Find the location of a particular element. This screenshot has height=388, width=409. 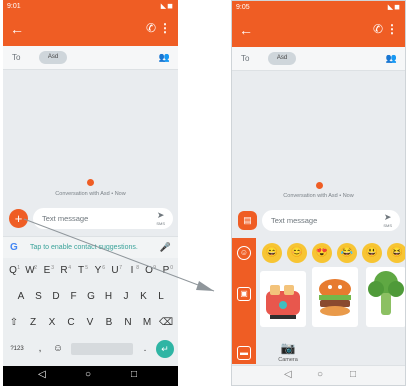

recipient-chip: Asd is located at coordinates (282, 58).